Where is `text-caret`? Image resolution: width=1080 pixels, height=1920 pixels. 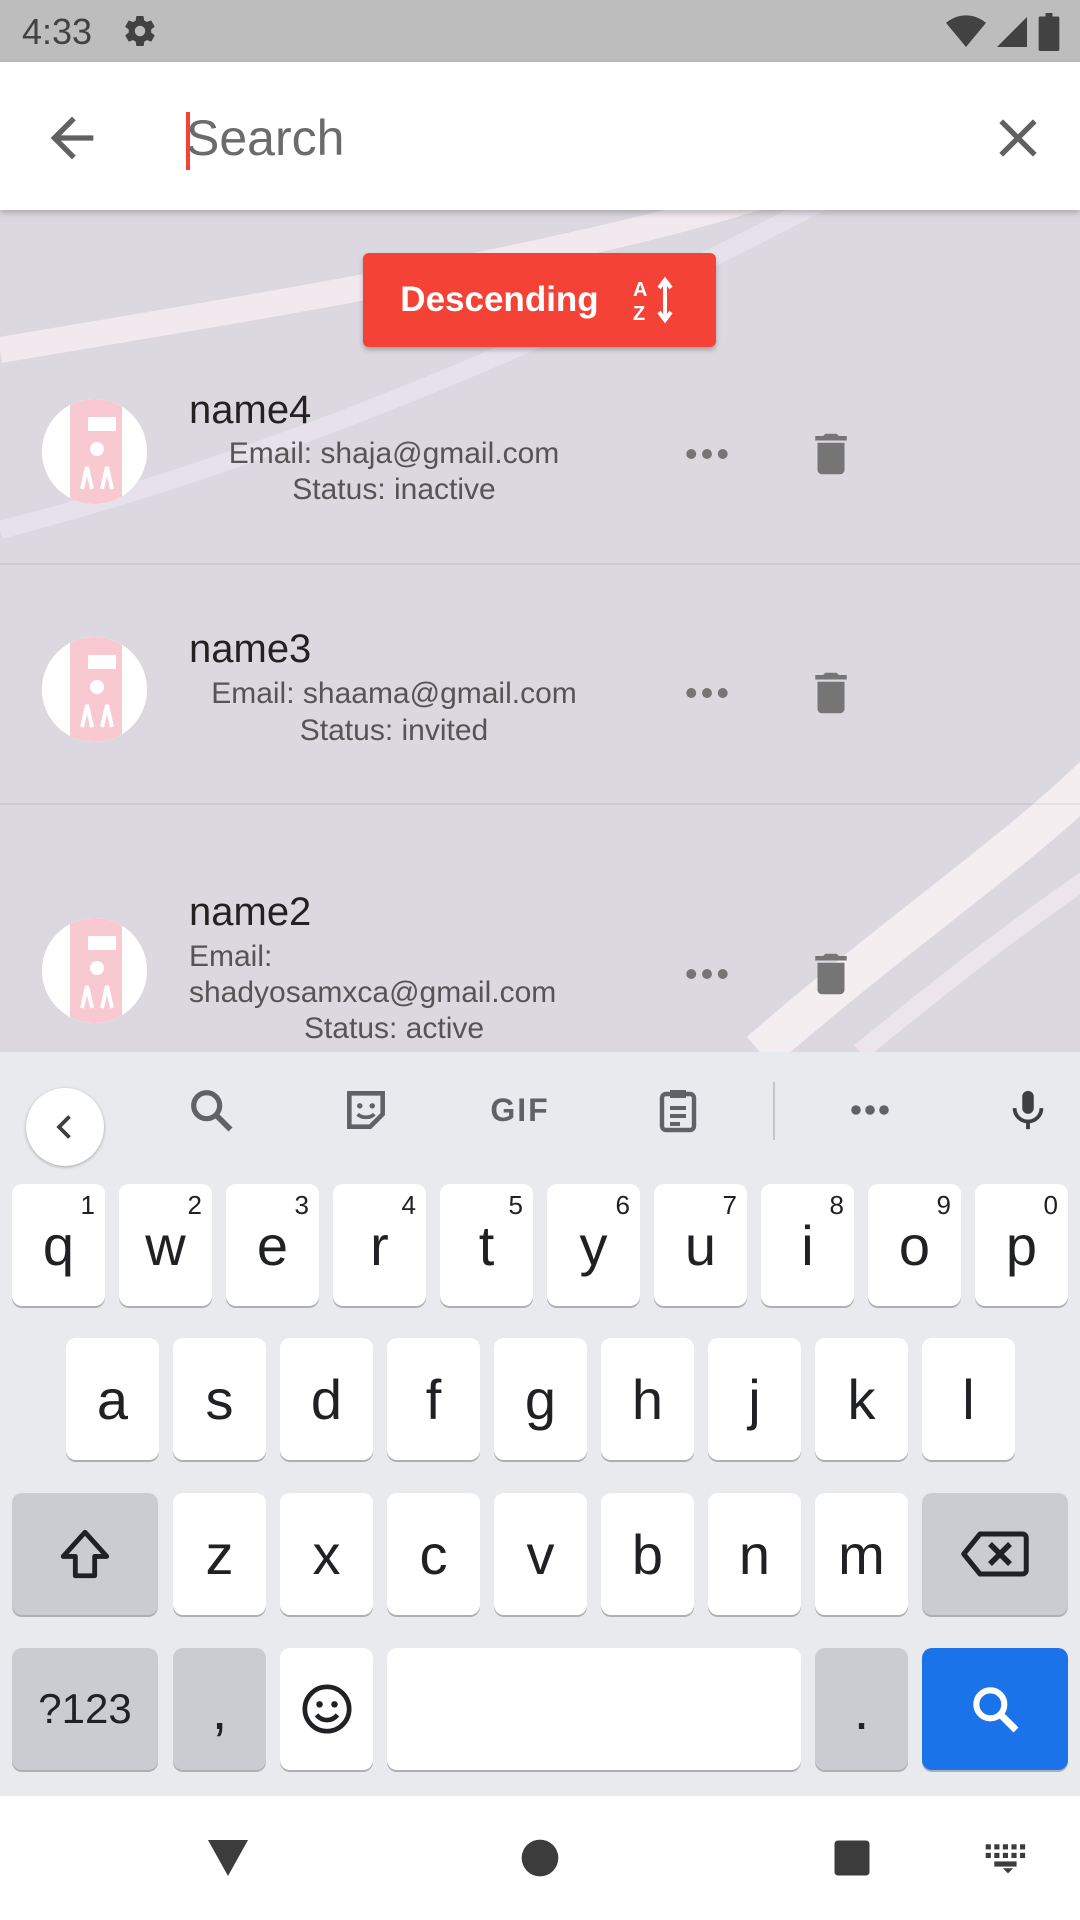 text-caret is located at coordinates (188, 141).